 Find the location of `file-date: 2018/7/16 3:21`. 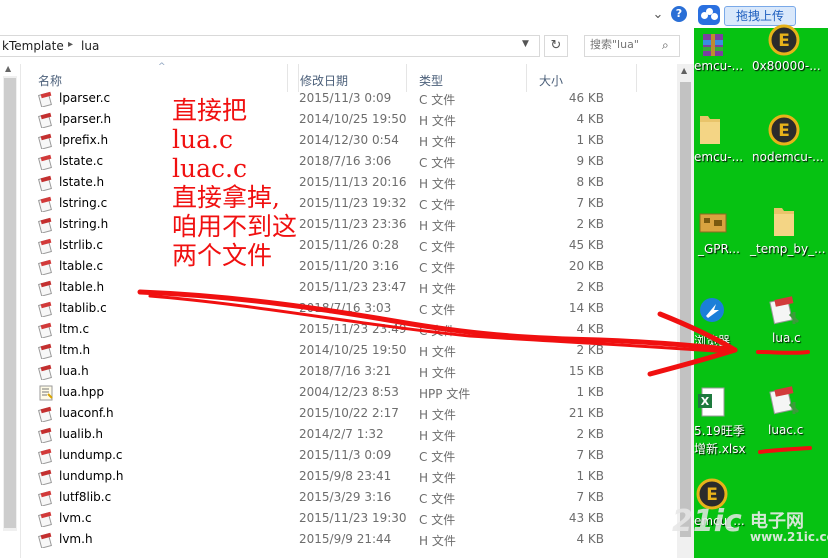

file-date: 2018/7/16 3:21 is located at coordinates (345, 371).